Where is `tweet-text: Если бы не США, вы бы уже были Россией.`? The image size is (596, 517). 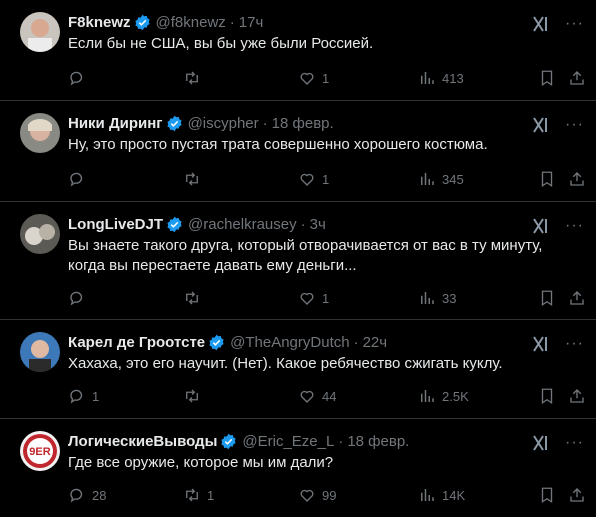 tweet-text: Если бы не США, вы бы уже были Россией. is located at coordinates (221, 43).